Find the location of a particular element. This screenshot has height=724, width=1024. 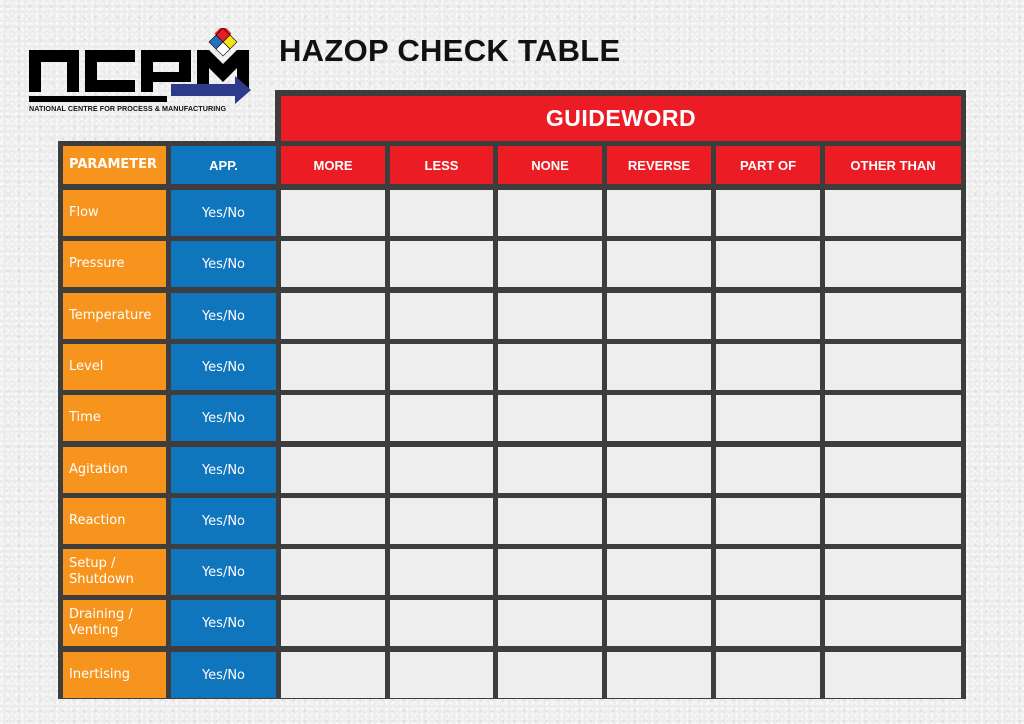

parameter-cell: Temperature is located at coordinates (114, 316).